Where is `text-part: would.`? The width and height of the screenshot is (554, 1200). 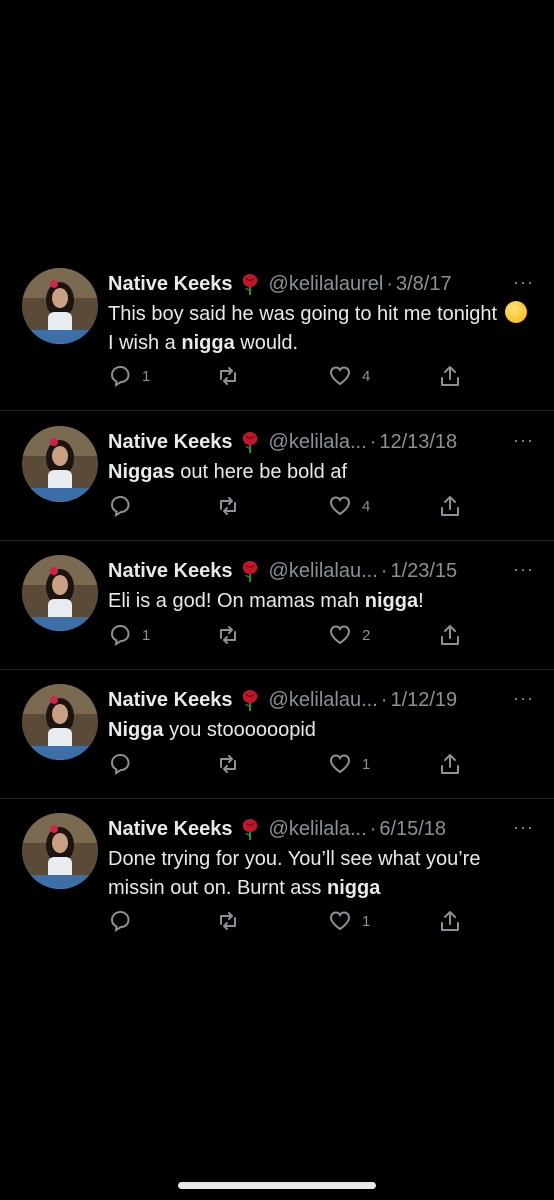
text-part: would. is located at coordinates (266, 343).